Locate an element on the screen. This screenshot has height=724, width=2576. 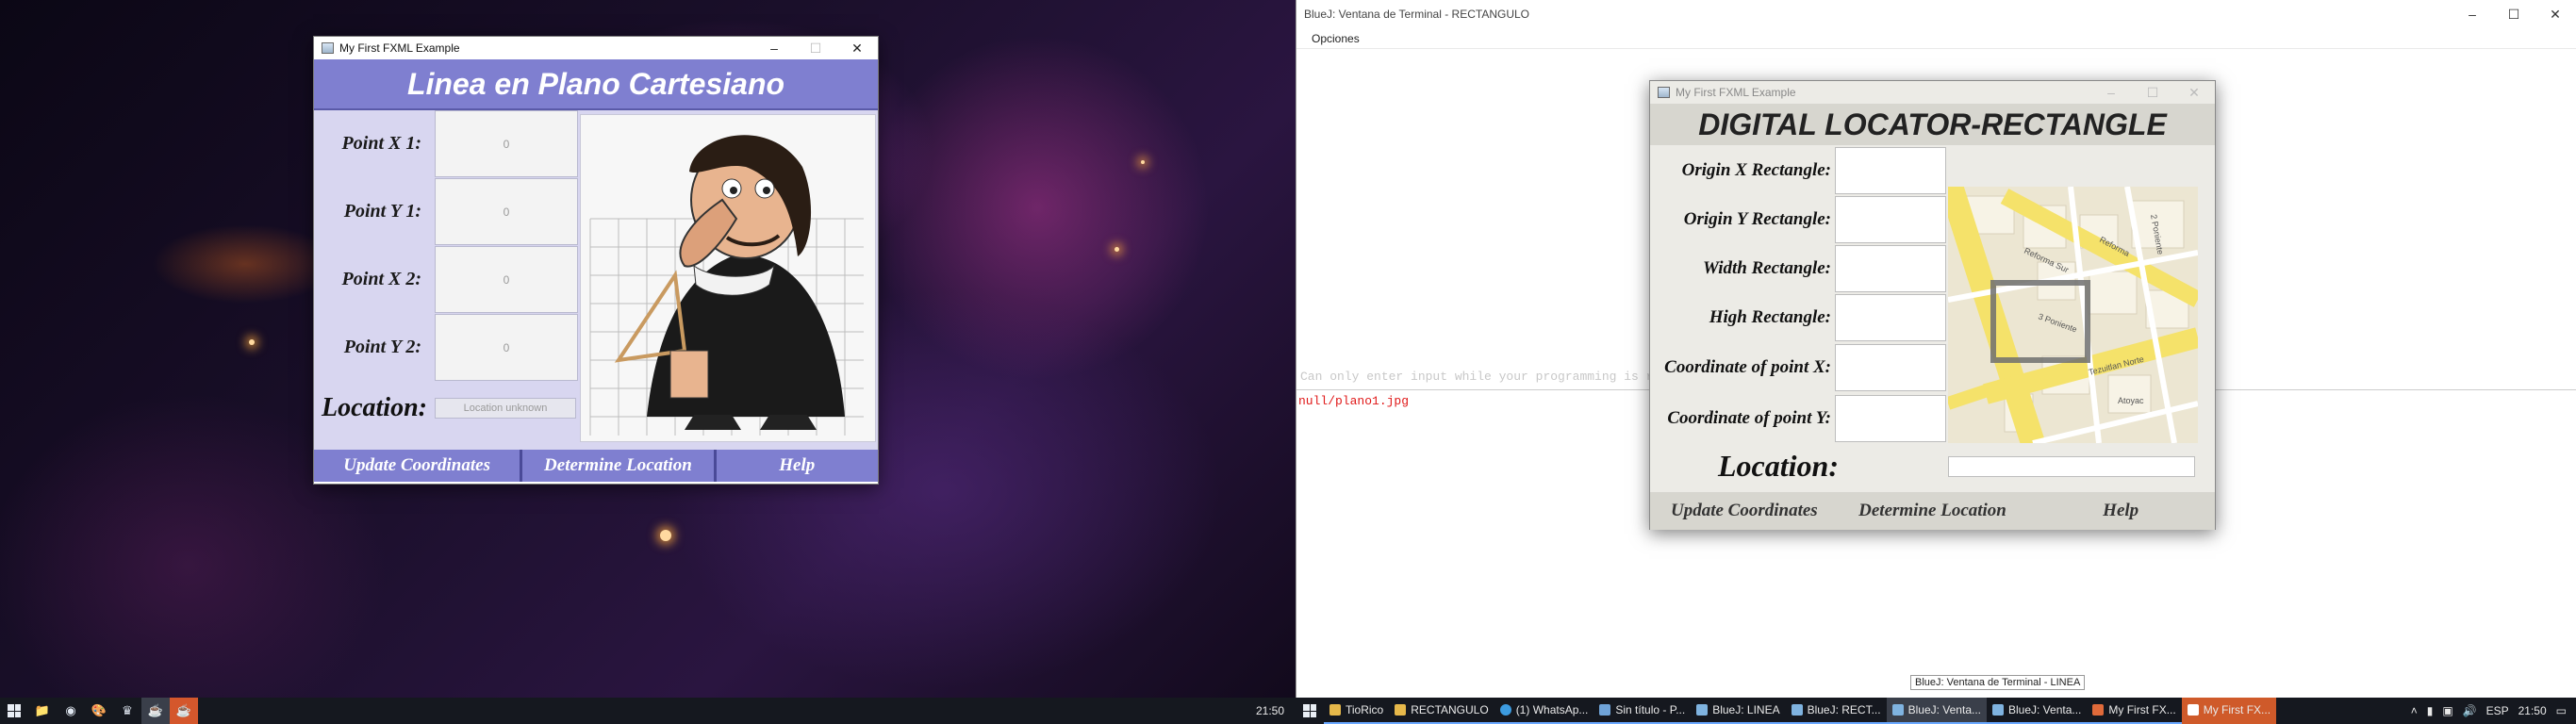
bluej-icon: ♛ is located at coordinates (127, 711).